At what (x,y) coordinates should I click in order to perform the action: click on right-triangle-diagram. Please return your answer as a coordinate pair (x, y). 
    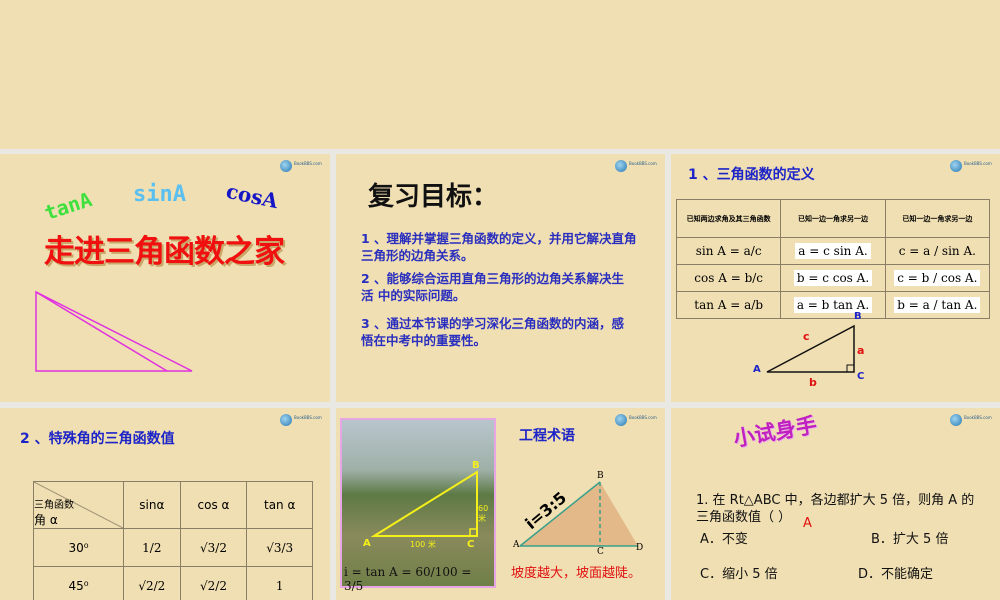
    Looking at the image, I should click on (810, 348).